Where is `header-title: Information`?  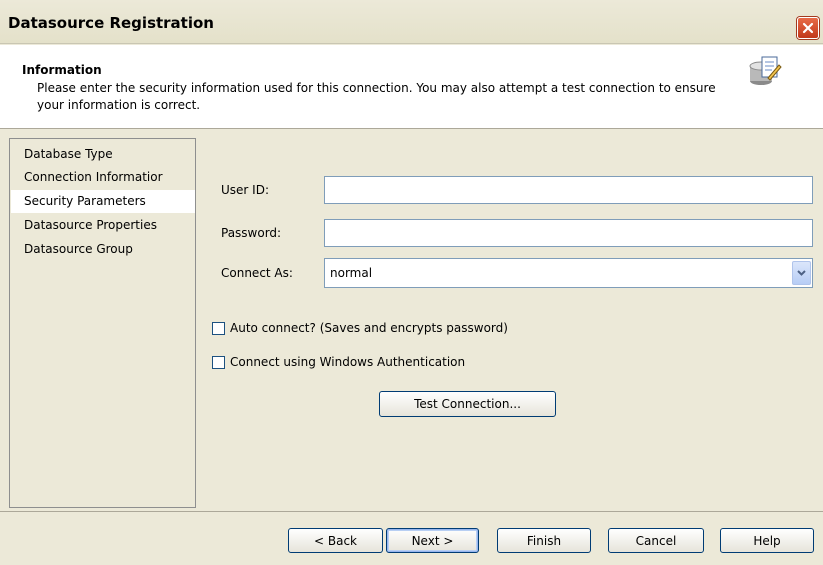 header-title: Information is located at coordinates (62, 70).